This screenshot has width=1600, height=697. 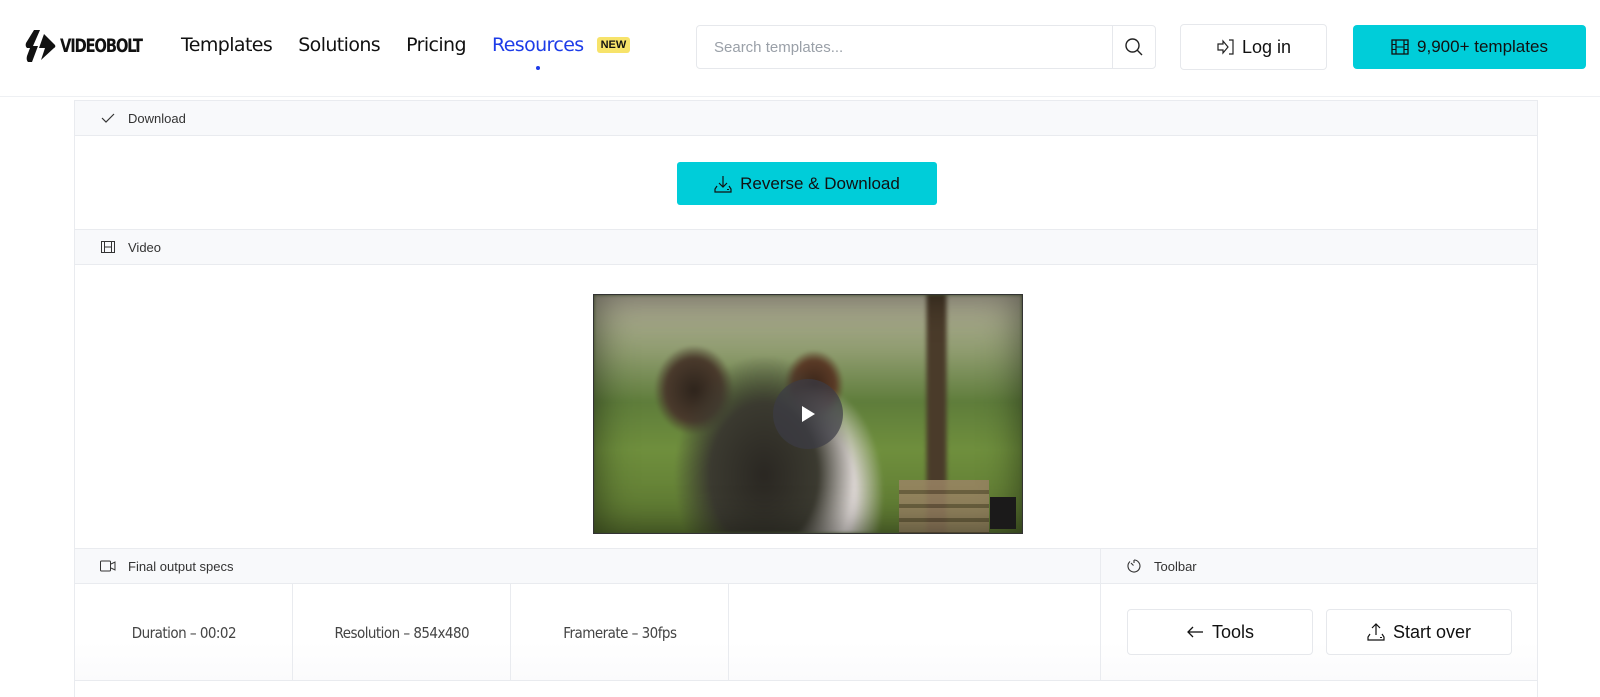 I want to click on search-icon, so click(x=1134, y=47).